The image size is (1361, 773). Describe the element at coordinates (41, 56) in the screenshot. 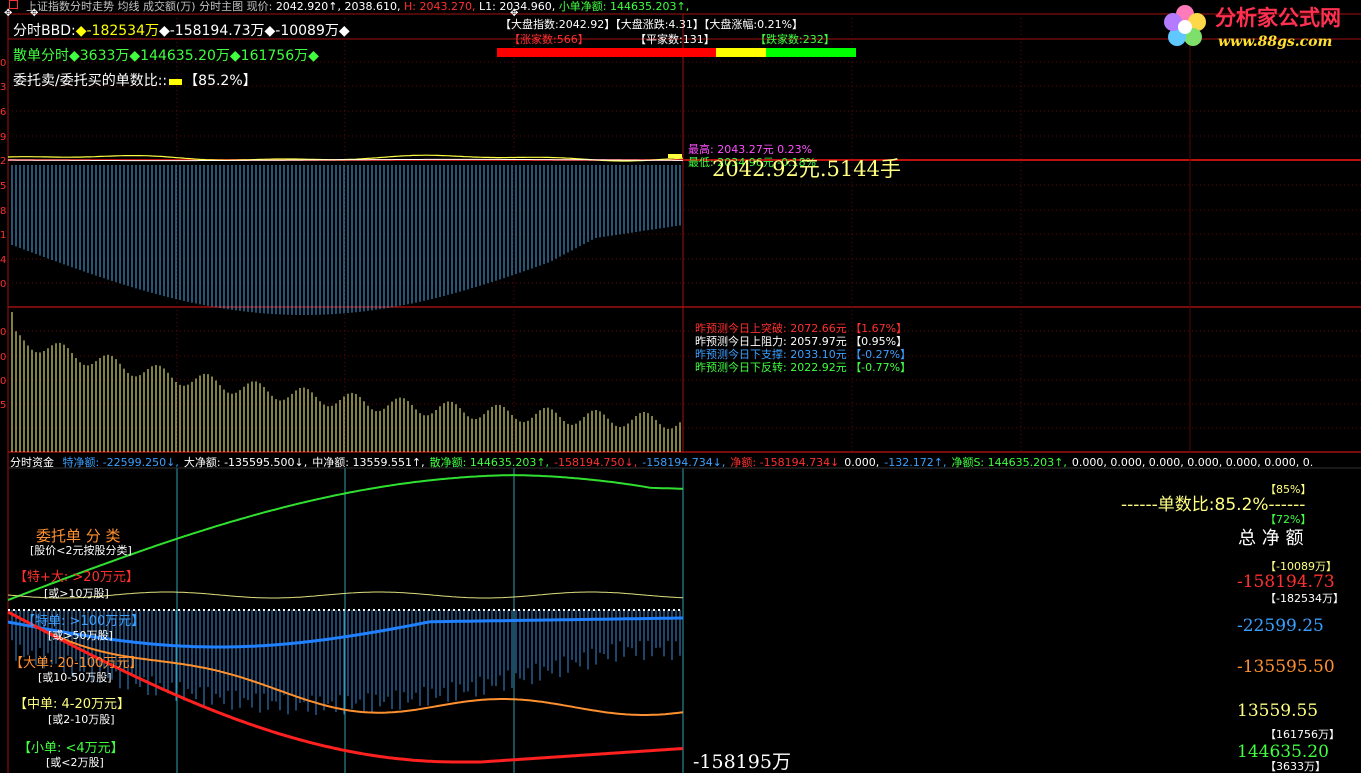

I see `retail-label: 散单分时` at that location.